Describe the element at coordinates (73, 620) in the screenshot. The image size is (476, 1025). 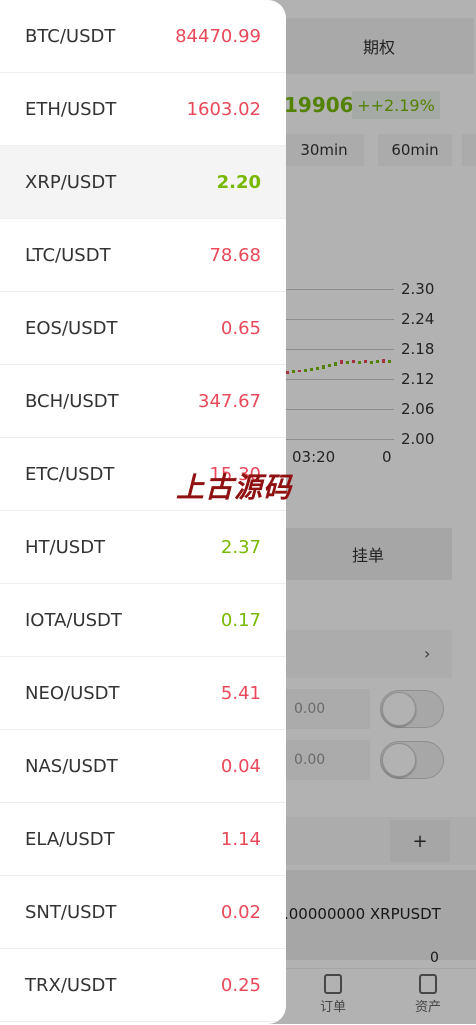
I see `pair-name: IOTA/USDT` at that location.